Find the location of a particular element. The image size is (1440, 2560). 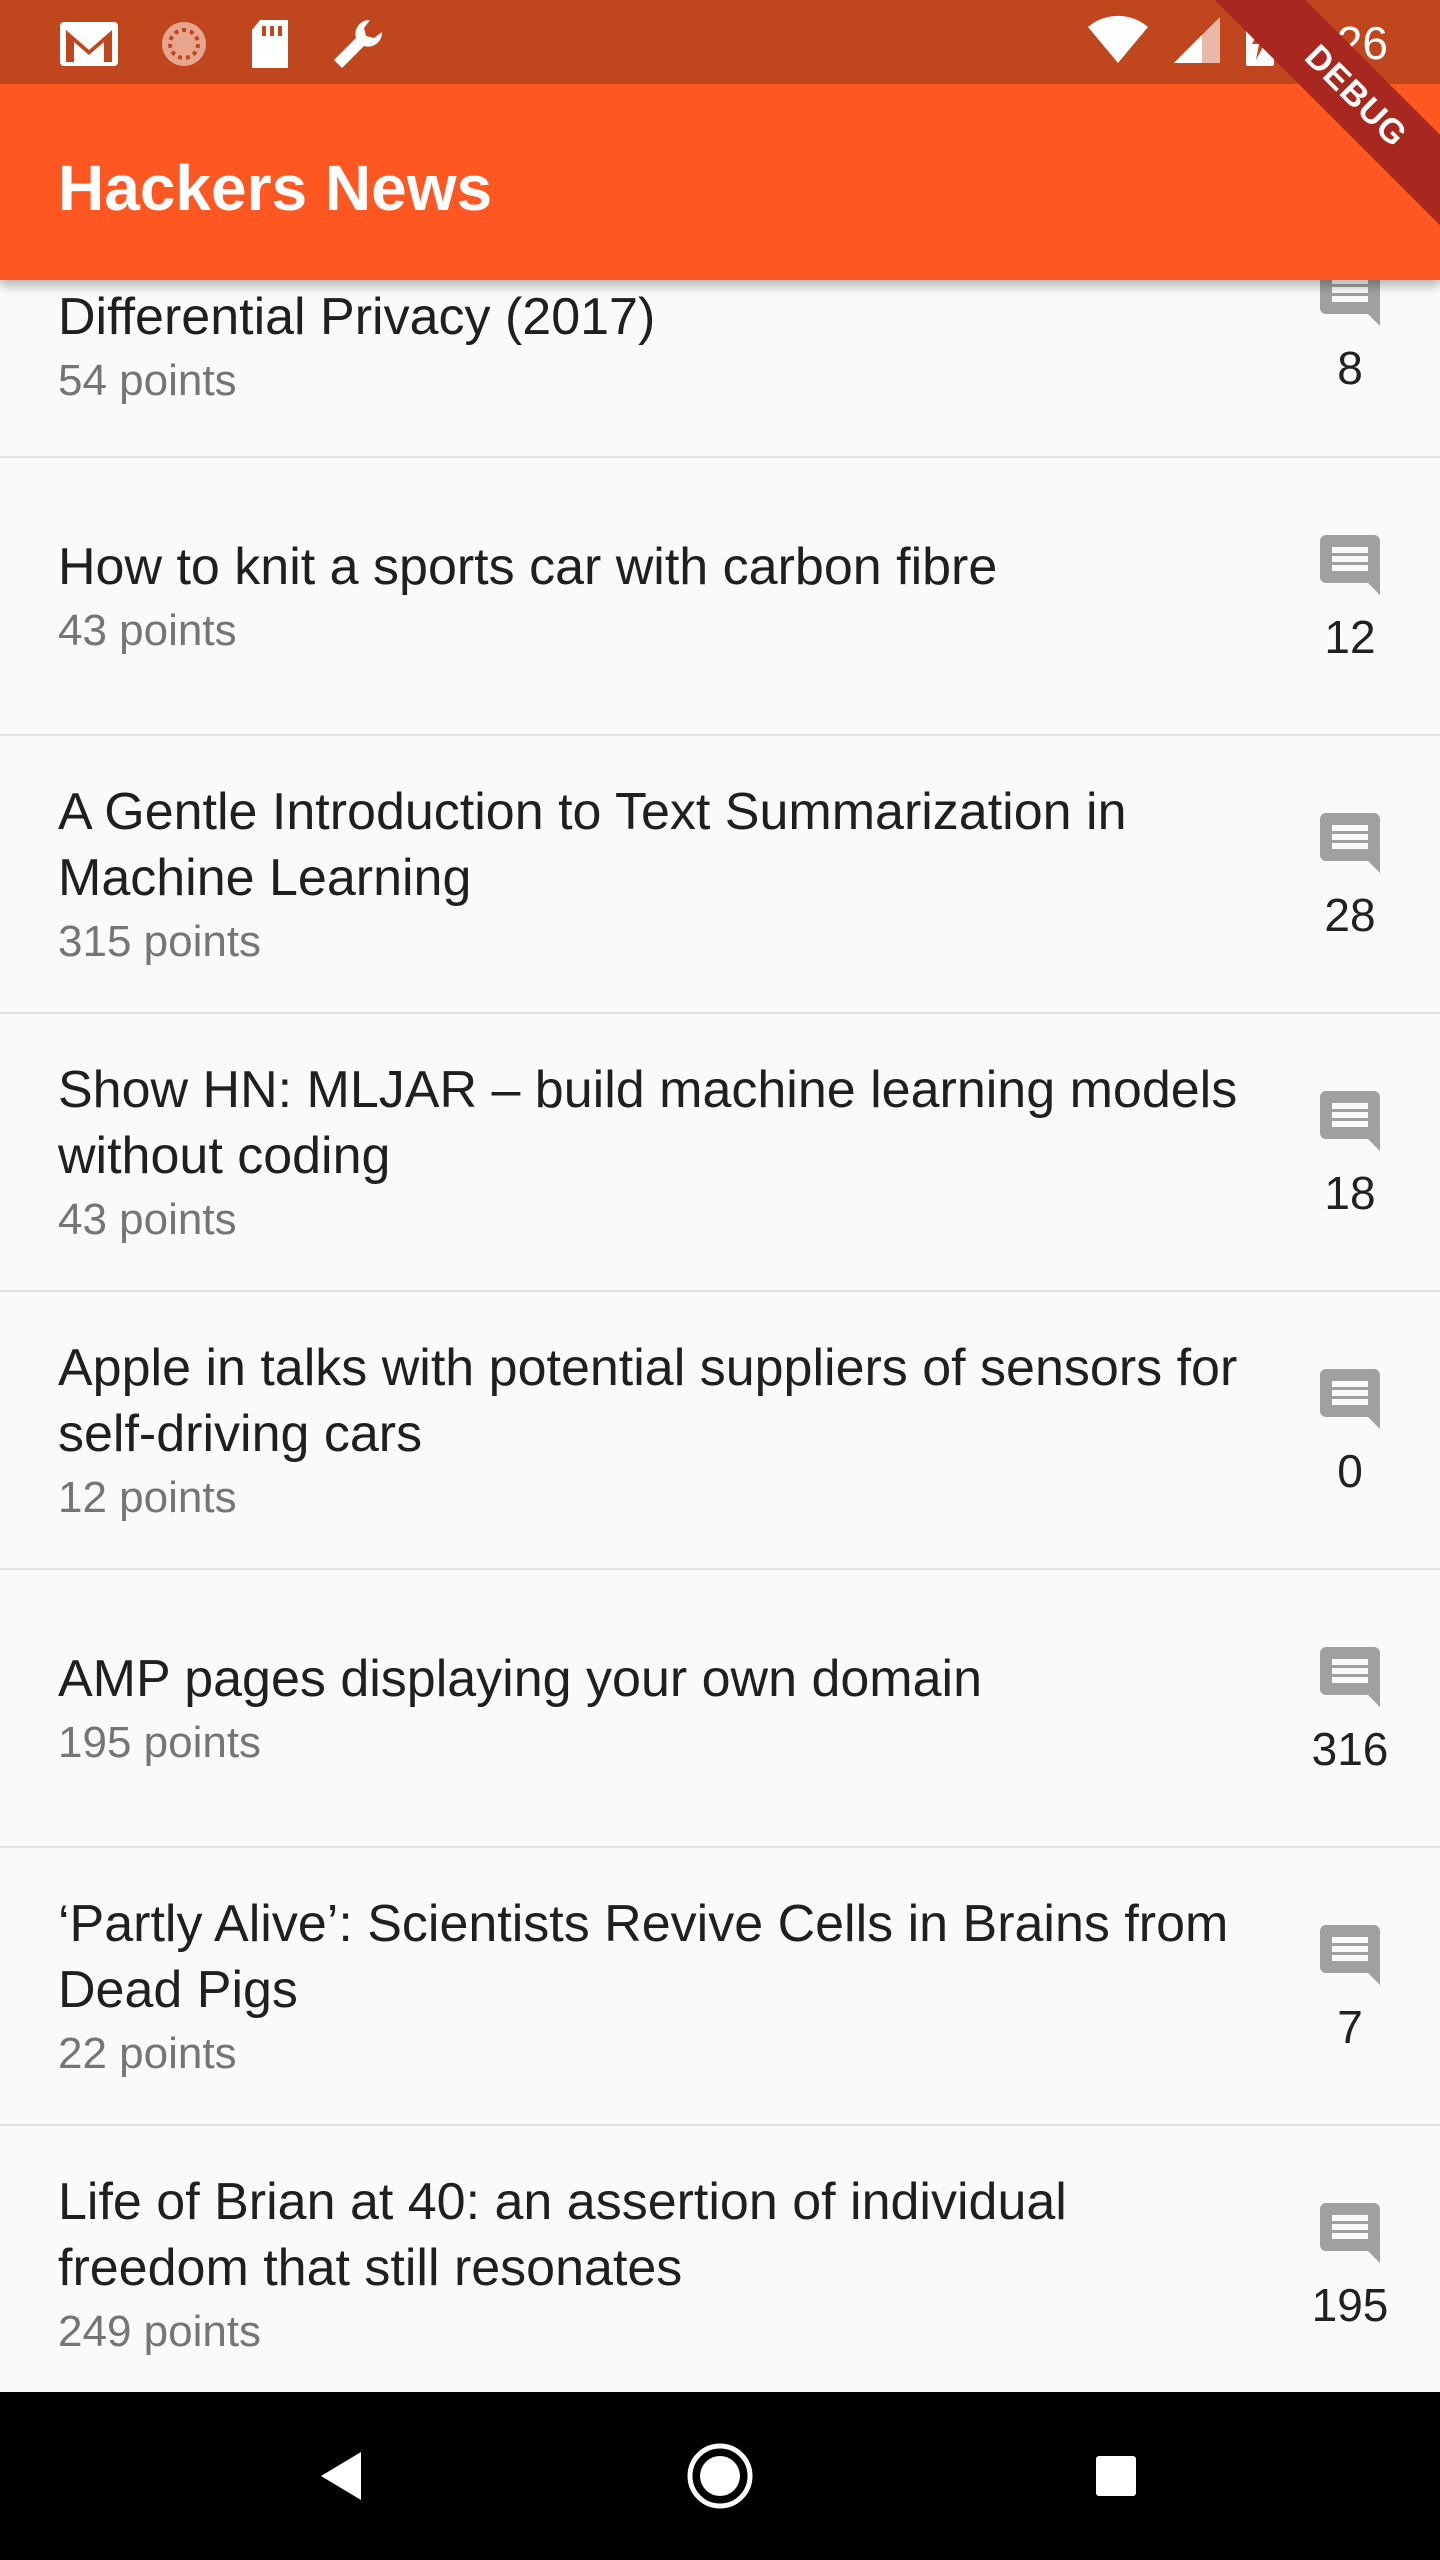

recents-button is located at coordinates (1116, 2476).